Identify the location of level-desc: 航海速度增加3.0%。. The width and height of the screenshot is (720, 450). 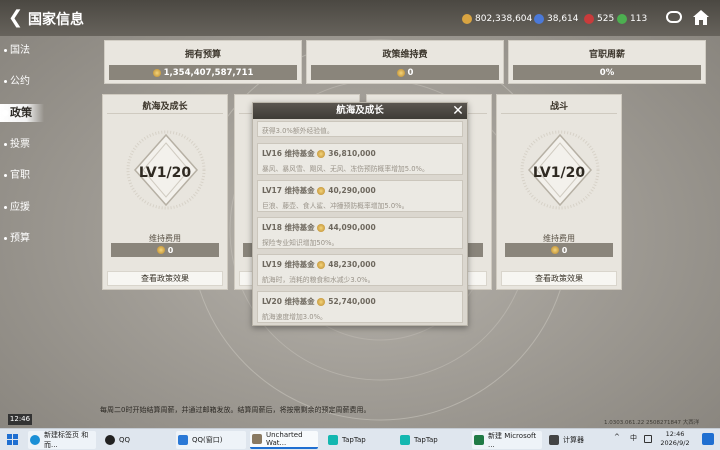
(294, 317).